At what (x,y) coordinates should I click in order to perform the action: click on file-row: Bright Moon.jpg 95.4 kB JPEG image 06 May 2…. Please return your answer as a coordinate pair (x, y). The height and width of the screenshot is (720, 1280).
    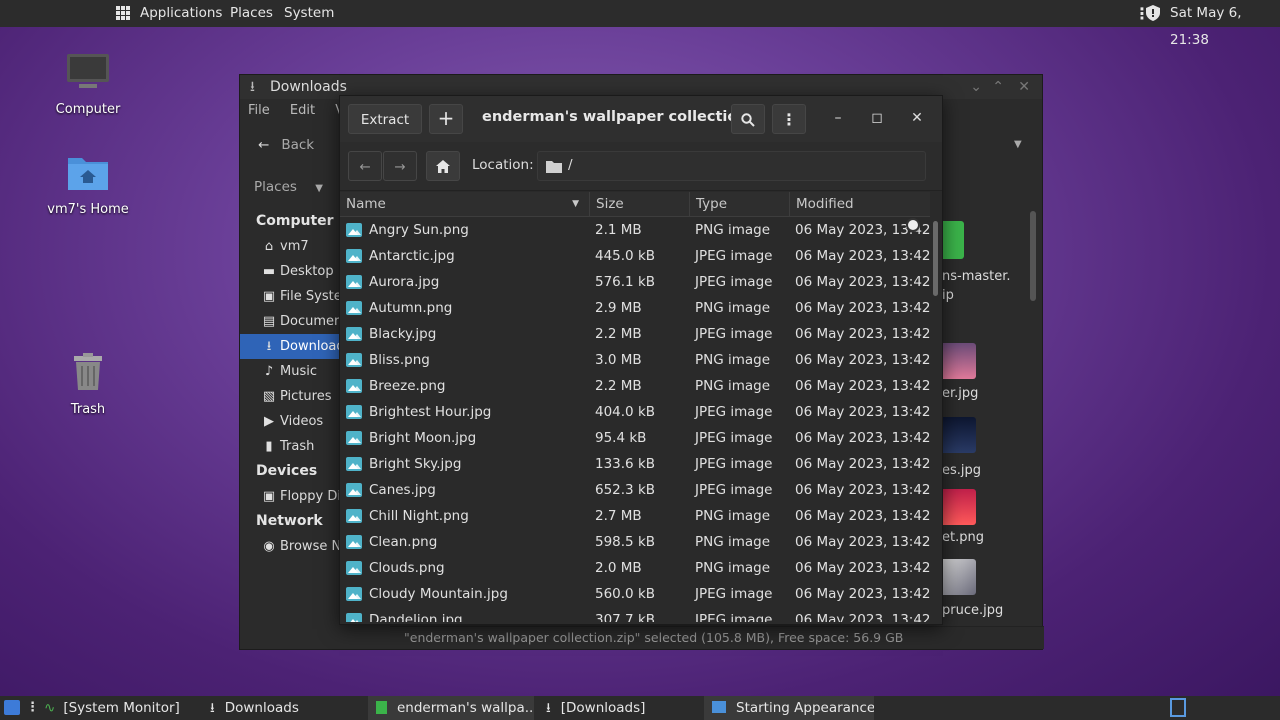
    Looking at the image, I should click on (635, 438).